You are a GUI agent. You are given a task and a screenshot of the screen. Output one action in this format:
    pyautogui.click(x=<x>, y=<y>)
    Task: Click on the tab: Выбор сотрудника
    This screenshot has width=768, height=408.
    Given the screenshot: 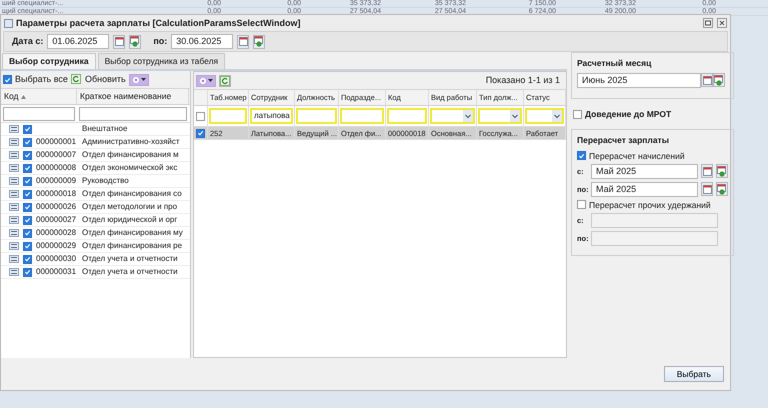 What is the action you would take?
    pyautogui.click(x=49, y=61)
    